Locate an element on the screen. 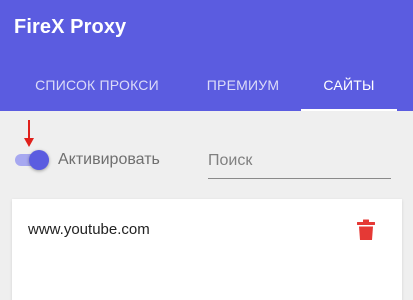  tab-proxy-list-label: СПИСОК ПРОКСИ is located at coordinates (97, 84).